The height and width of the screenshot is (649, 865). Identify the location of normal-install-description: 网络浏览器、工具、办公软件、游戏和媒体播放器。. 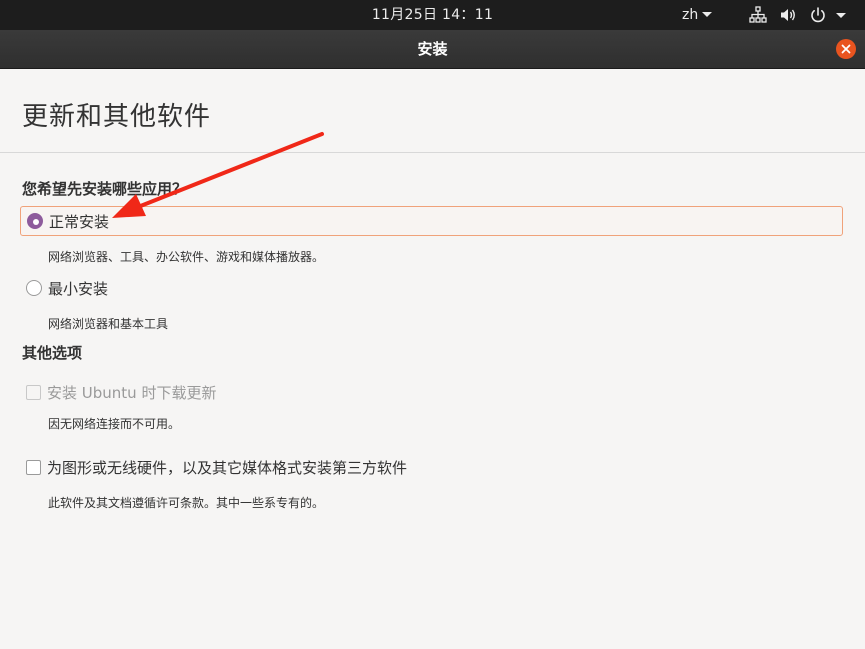
(186, 257).